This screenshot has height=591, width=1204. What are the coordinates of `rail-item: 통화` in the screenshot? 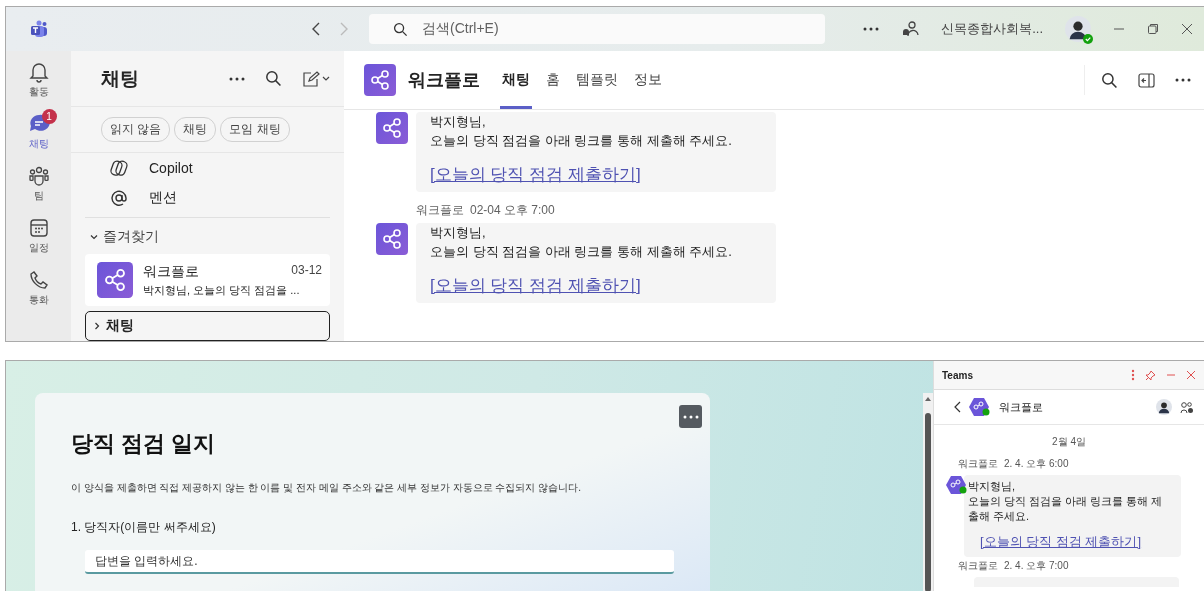 It's located at (38, 288).